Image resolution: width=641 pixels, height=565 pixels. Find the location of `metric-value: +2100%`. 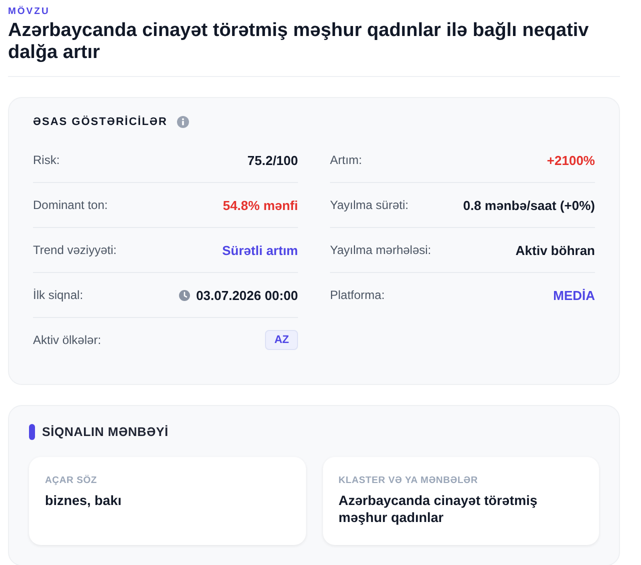

metric-value: +2100% is located at coordinates (570, 160).